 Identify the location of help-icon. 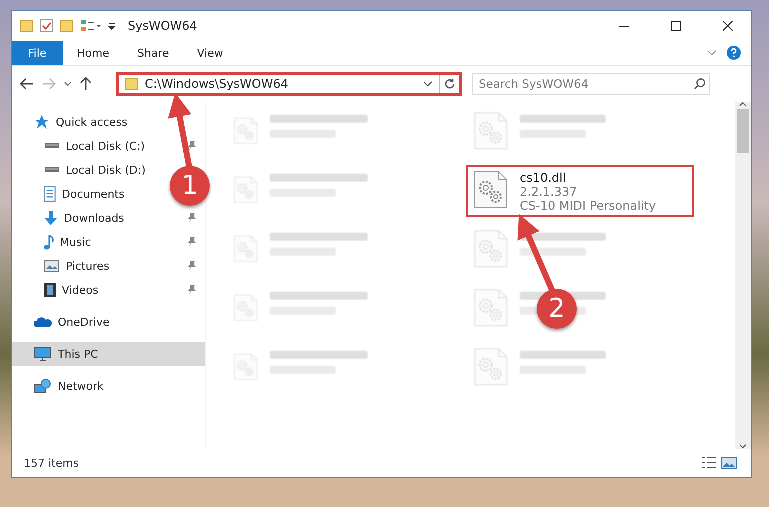
(734, 53).